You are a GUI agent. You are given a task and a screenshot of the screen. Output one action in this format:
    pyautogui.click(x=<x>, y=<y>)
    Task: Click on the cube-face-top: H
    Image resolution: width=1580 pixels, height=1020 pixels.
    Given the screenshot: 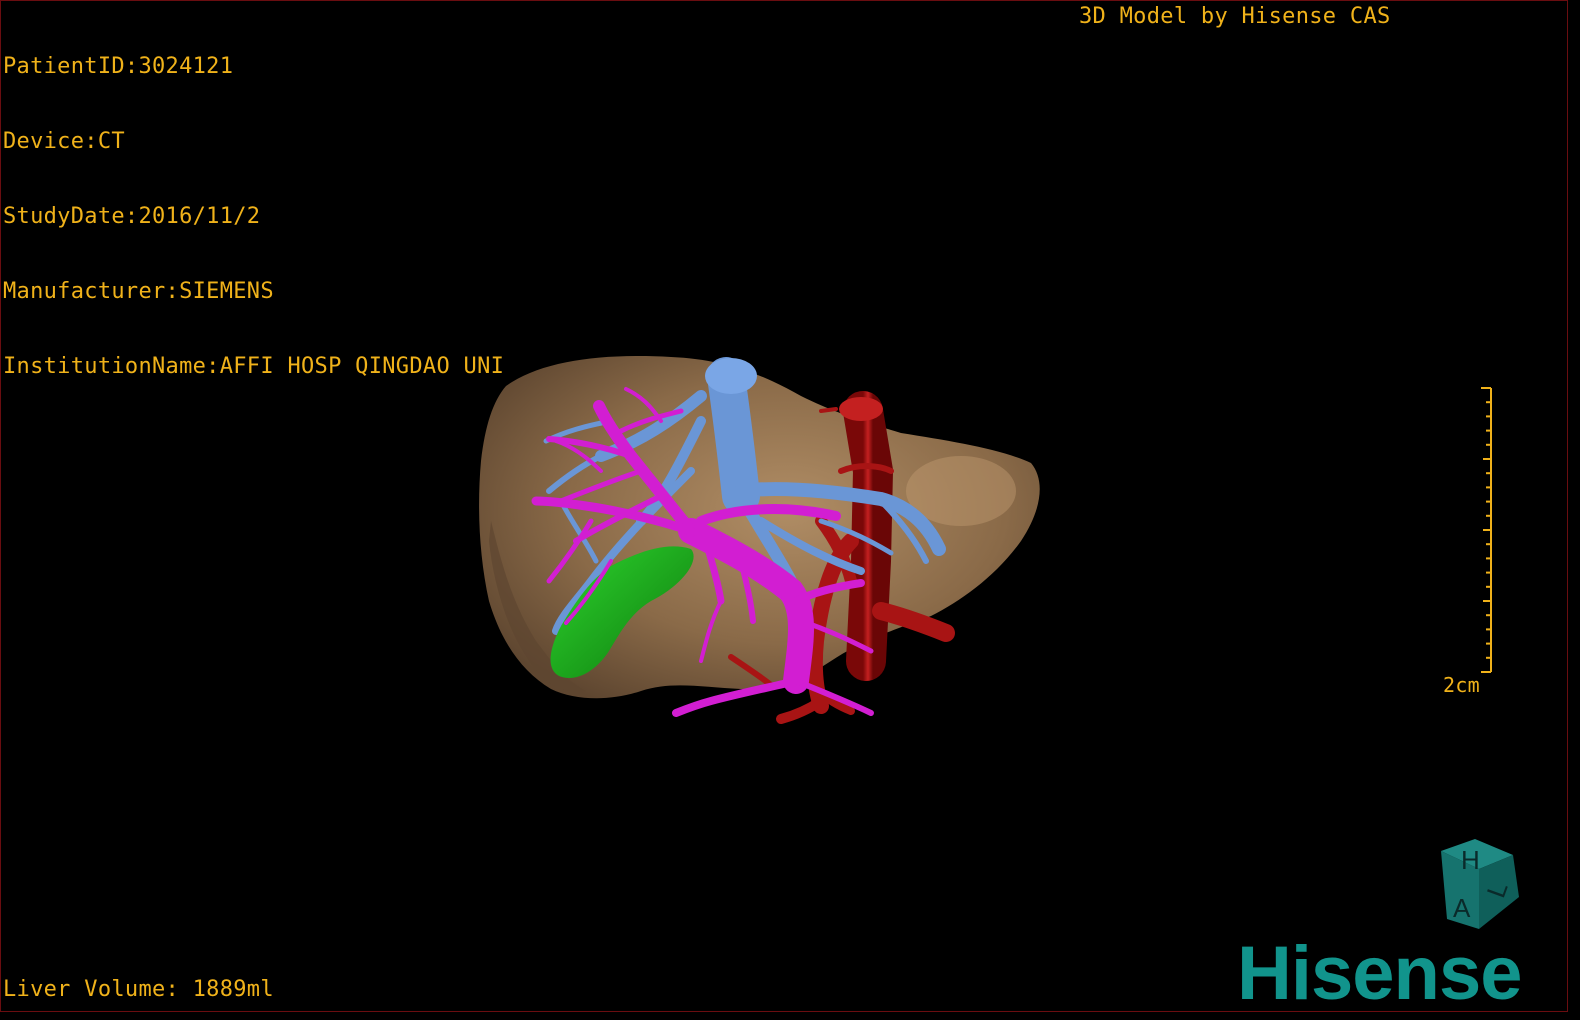 What is the action you would take?
    pyautogui.click(x=1470, y=860)
    